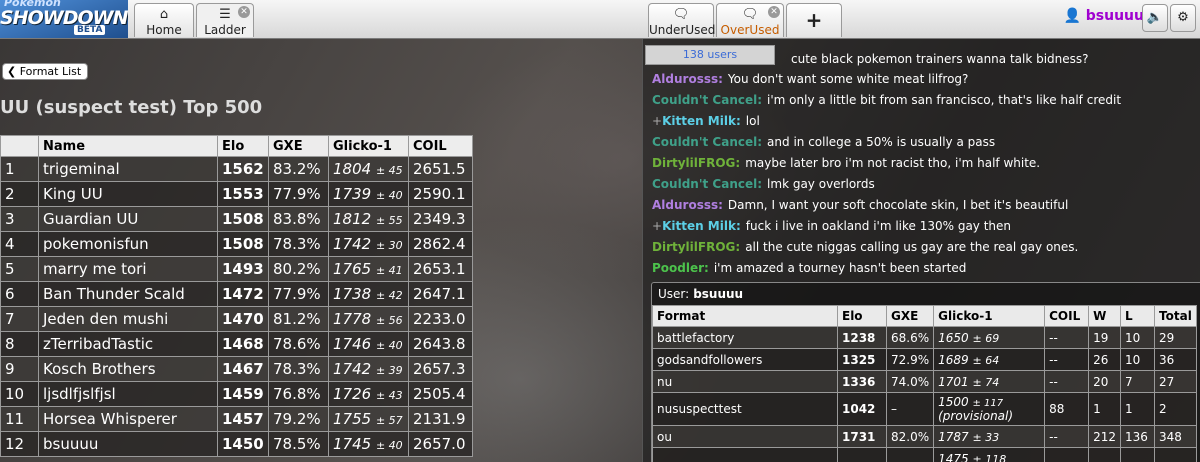  What do you see at coordinates (128, 269) in the screenshot?
I see `player-name-link: marry me tori` at bounding box center [128, 269].